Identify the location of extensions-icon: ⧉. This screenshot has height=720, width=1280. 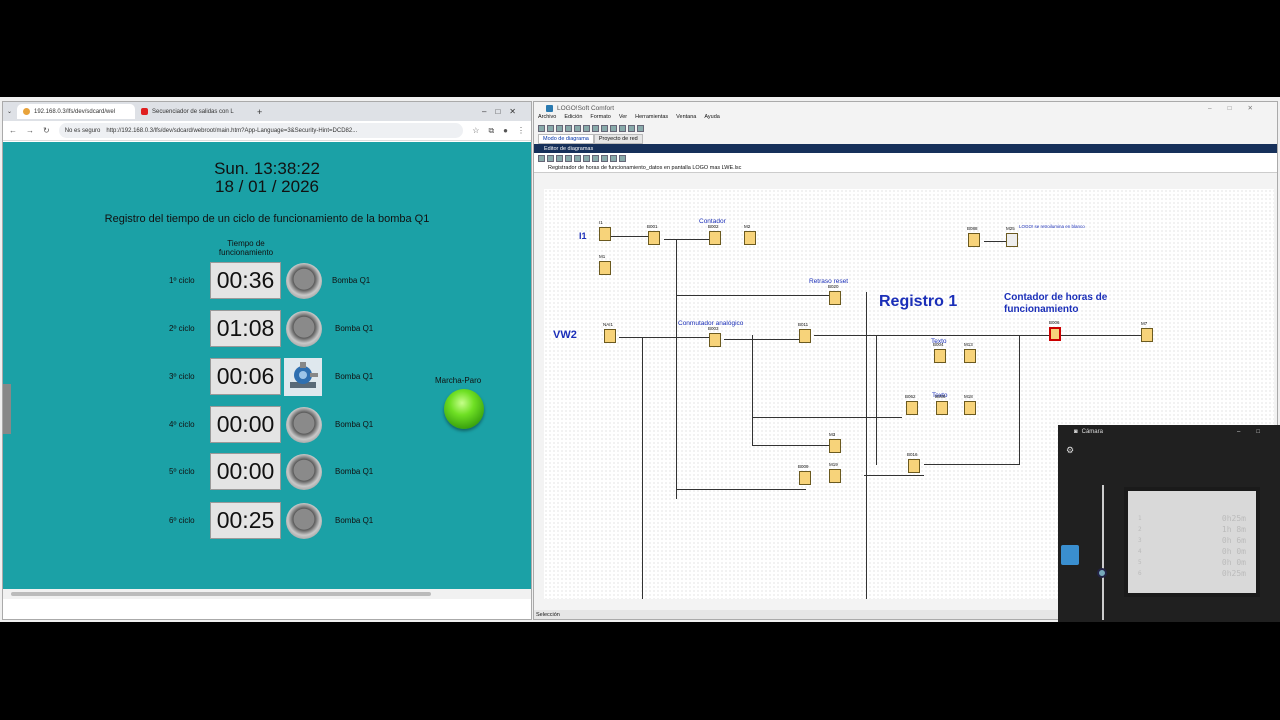
(491, 131).